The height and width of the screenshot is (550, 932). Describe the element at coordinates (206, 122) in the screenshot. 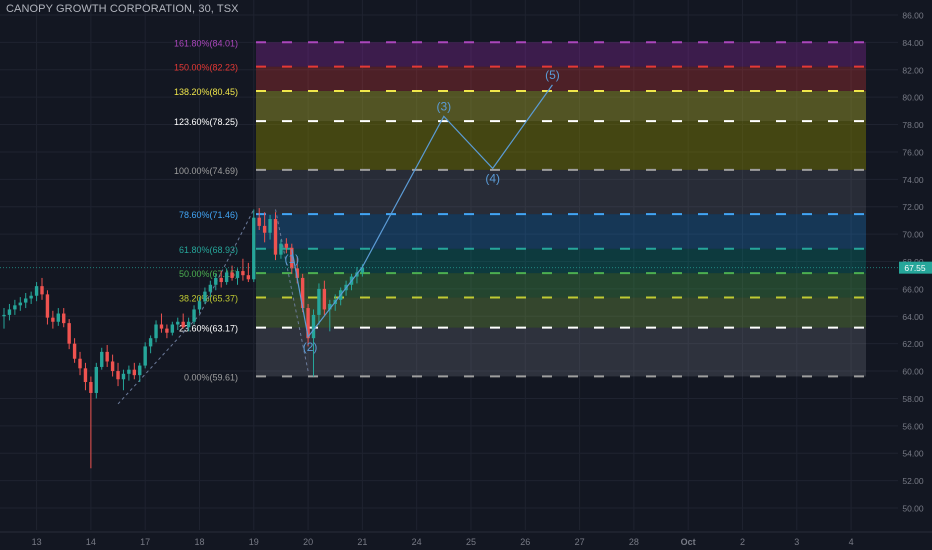

I see `fib-level-label: 123.60%(78.25)` at that location.